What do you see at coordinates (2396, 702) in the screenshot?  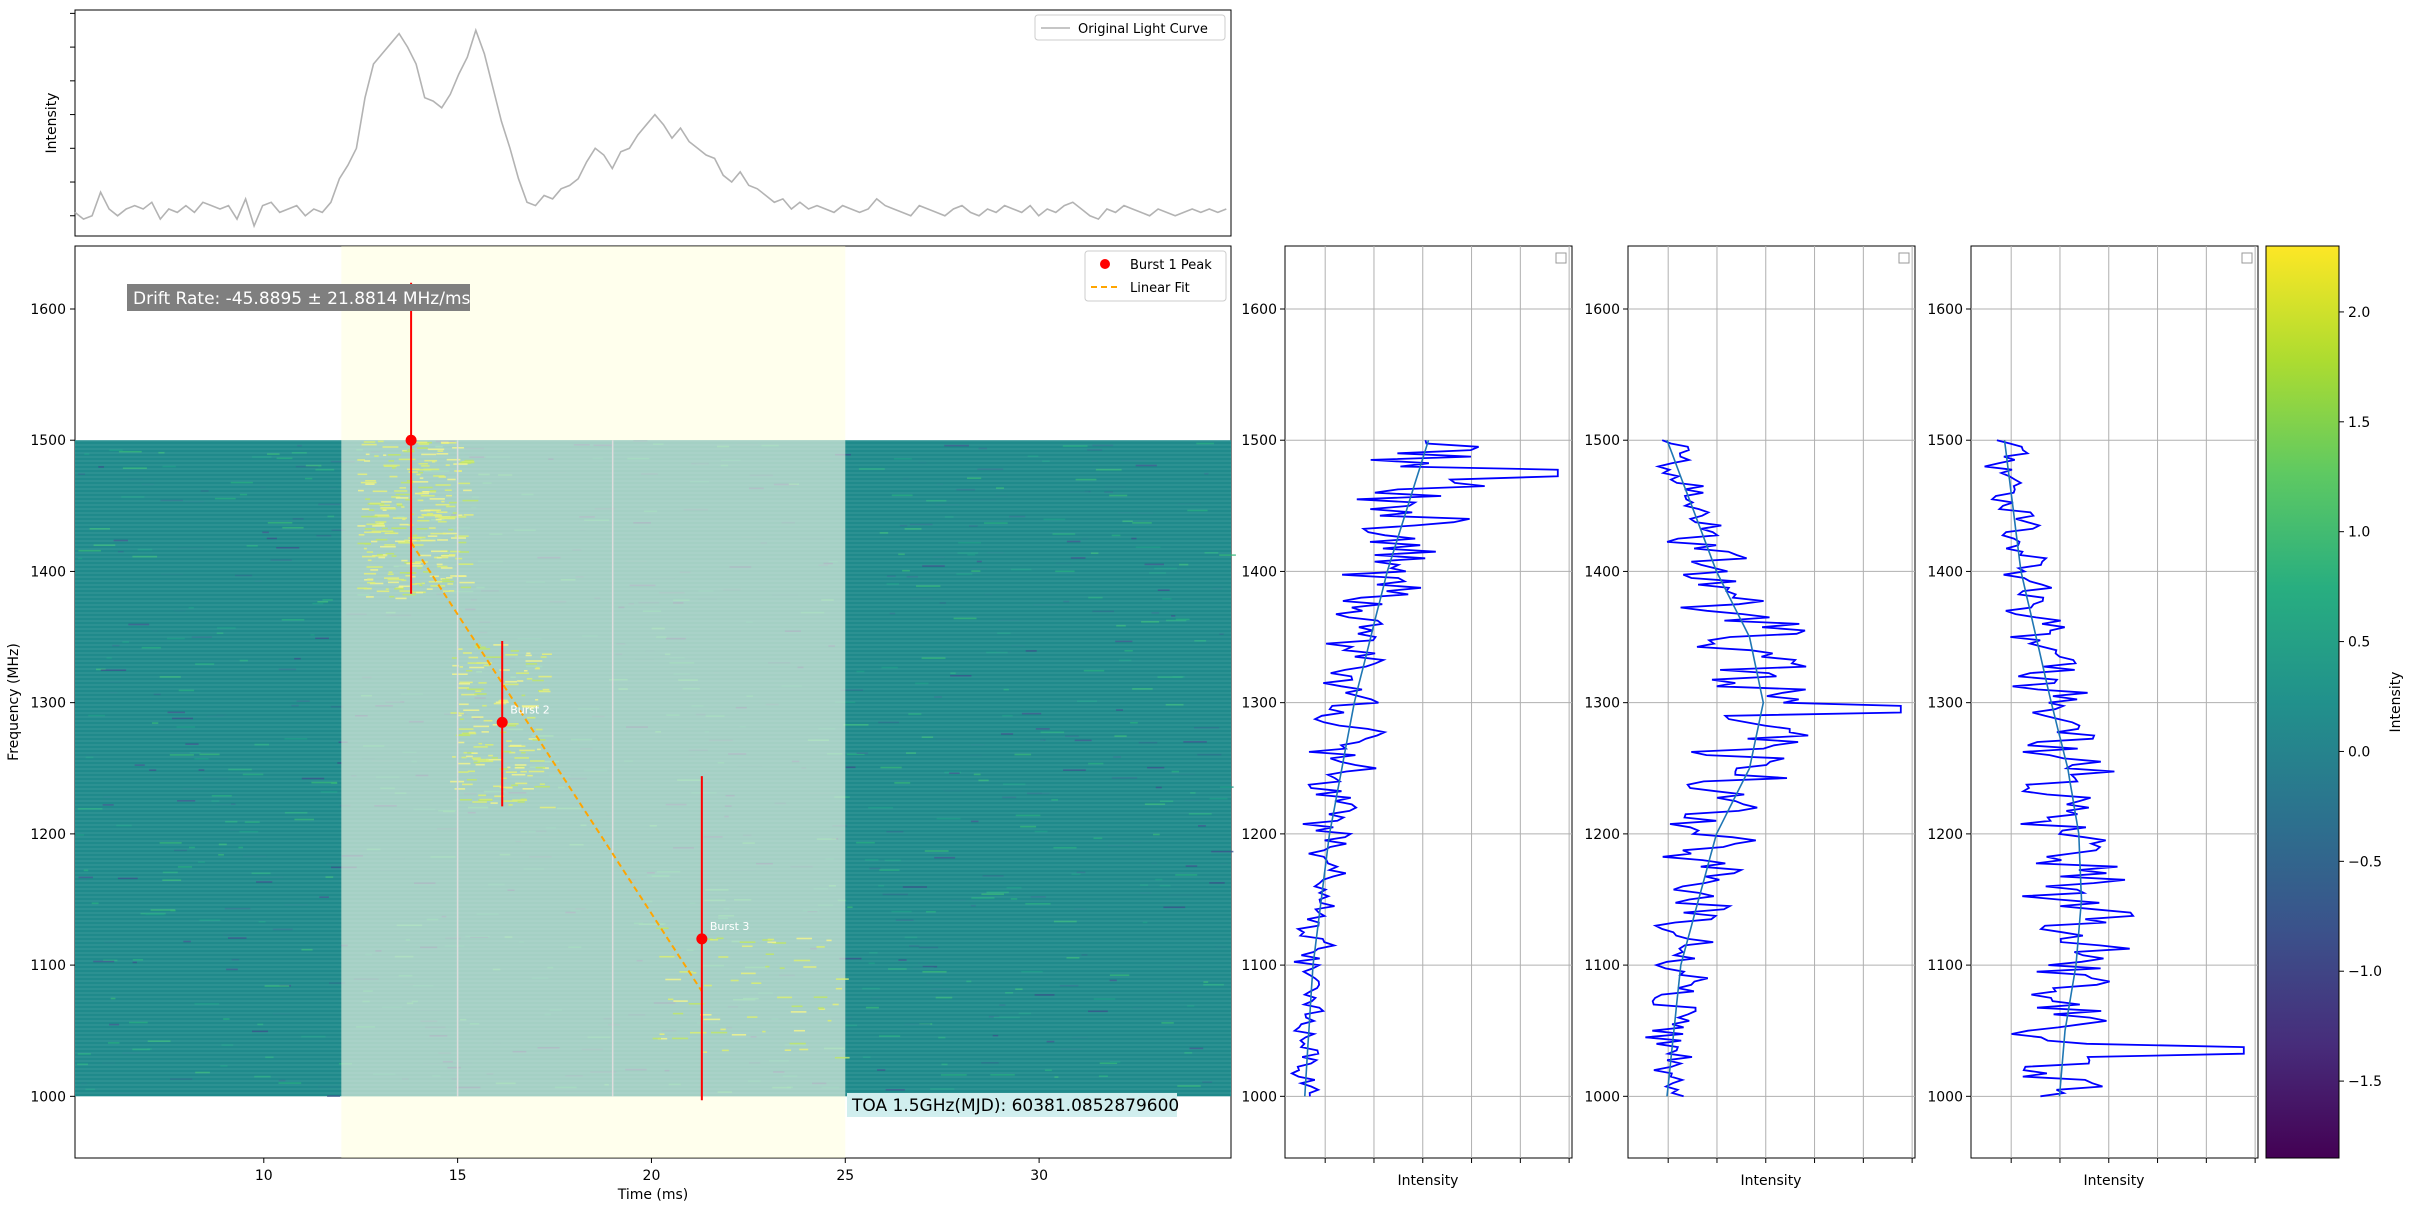 I see `colorbar-label: Intensity` at bounding box center [2396, 702].